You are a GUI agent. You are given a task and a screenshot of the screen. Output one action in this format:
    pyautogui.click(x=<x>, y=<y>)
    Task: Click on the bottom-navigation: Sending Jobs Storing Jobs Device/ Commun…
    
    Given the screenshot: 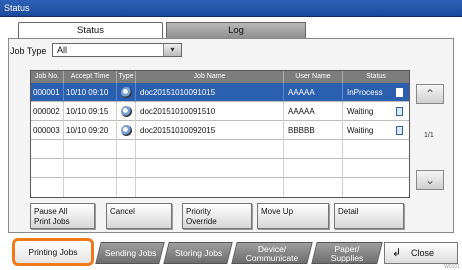 What is the action you would take?
    pyautogui.click(x=231, y=253)
    